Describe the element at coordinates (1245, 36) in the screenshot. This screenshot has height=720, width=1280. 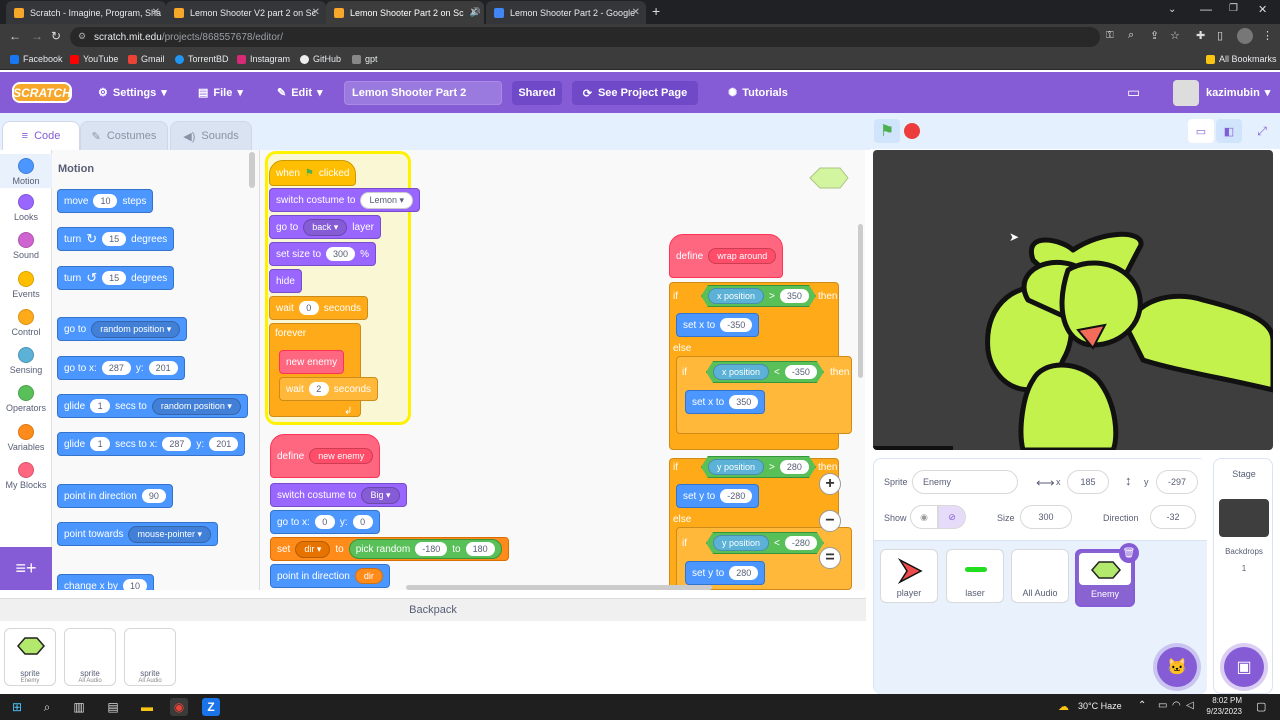
I see `profile-avatar` at that location.